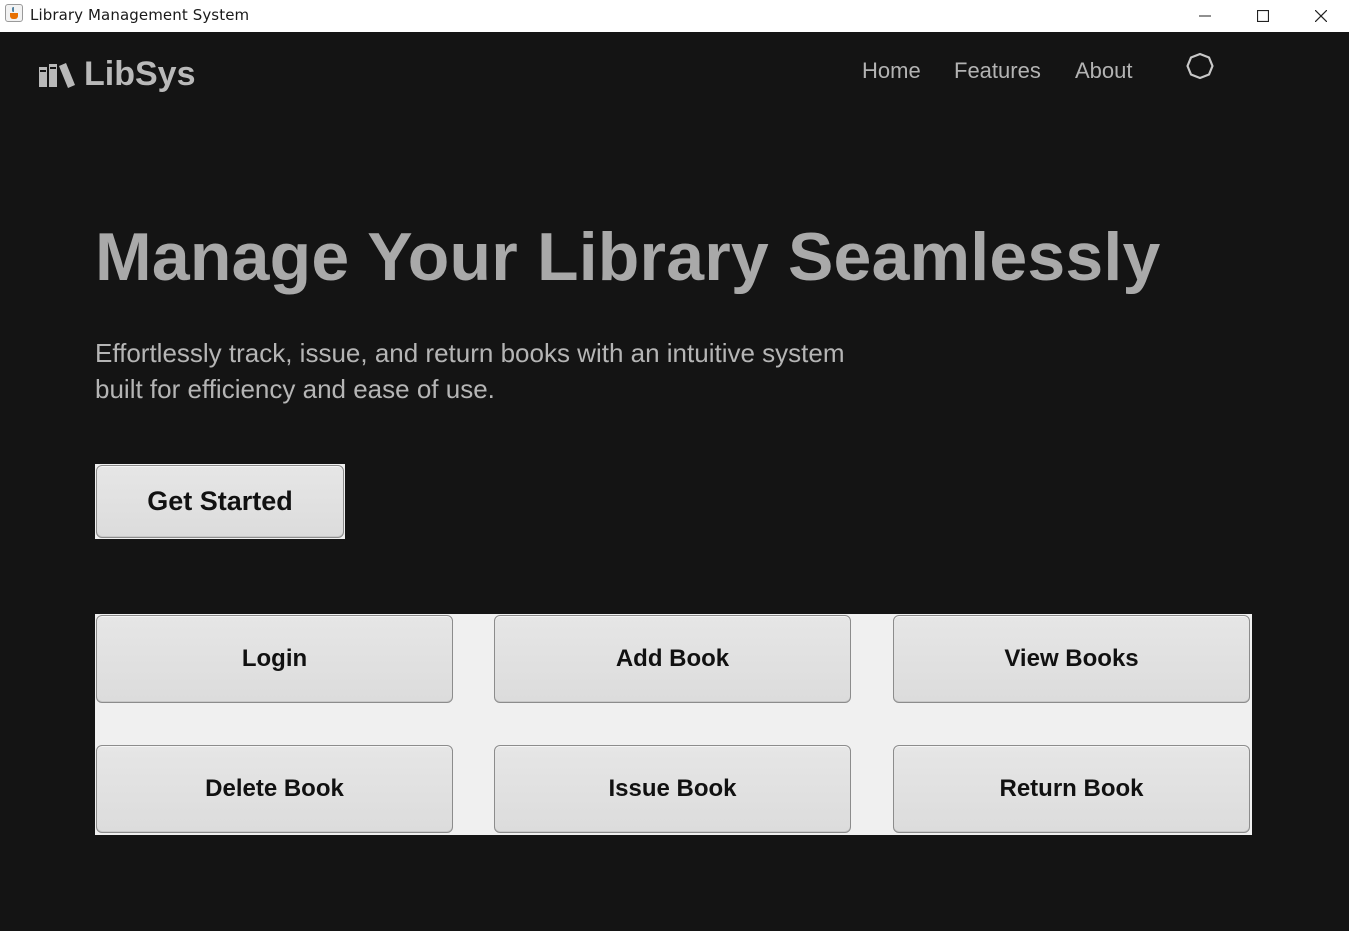  What do you see at coordinates (57, 75) in the screenshot?
I see `books-icon` at bounding box center [57, 75].